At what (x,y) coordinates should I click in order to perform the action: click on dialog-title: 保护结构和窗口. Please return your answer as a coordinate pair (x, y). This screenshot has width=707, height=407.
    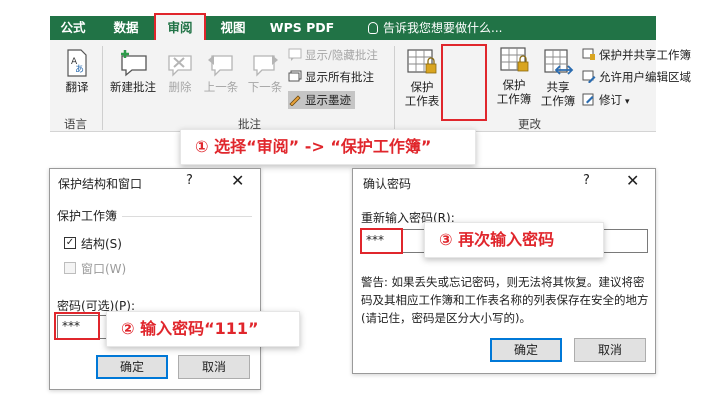
    Looking at the image, I should click on (100, 184).